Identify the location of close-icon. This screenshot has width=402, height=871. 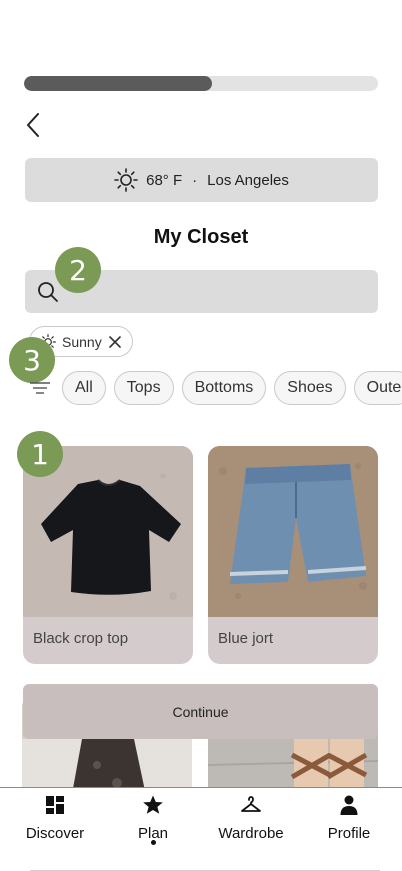
(115, 342).